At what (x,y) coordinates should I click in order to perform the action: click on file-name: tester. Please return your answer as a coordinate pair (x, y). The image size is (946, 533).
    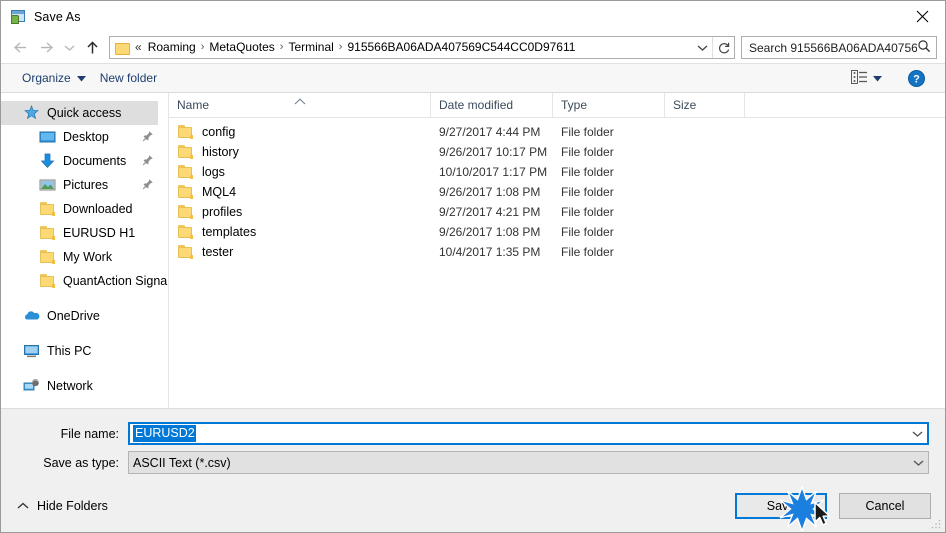
    Looking at the image, I should click on (218, 252).